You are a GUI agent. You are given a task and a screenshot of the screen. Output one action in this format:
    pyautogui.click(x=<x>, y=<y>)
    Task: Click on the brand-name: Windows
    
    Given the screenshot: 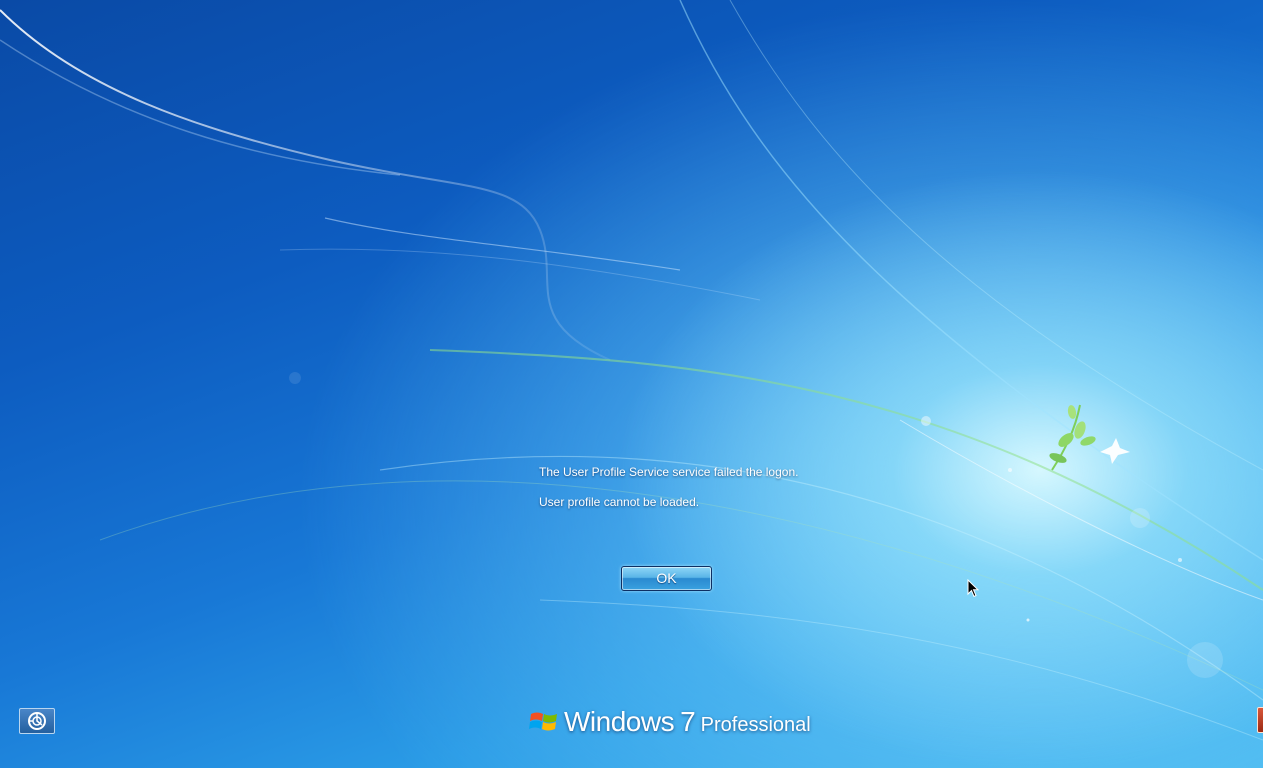 What is the action you would take?
    pyautogui.click(x=619, y=721)
    